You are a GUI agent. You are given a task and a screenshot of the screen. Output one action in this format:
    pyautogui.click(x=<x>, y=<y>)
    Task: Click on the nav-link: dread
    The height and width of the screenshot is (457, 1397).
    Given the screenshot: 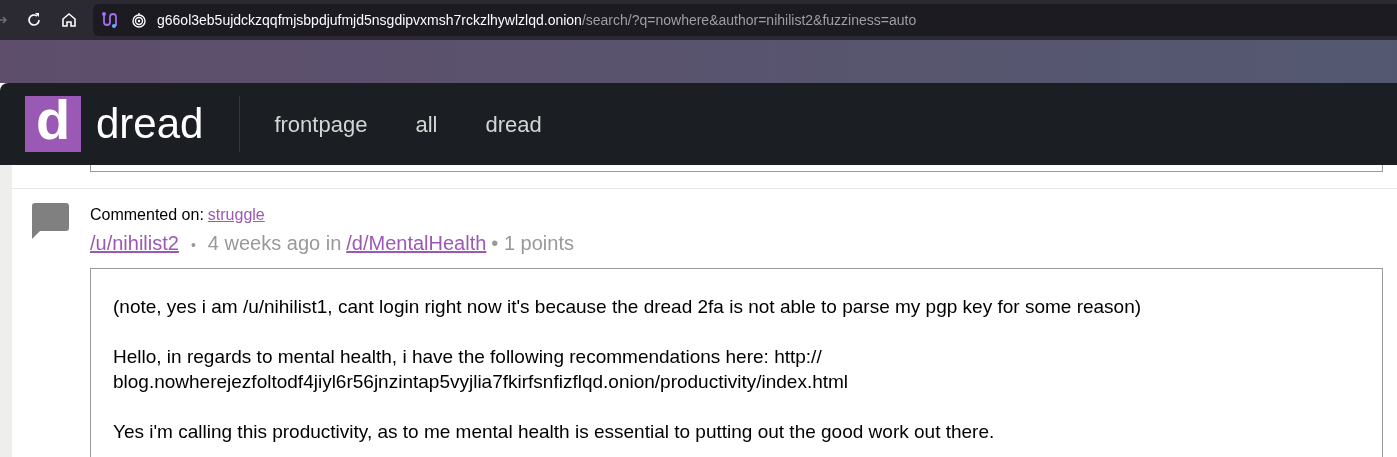 What is the action you would take?
    pyautogui.click(x=513, y=124)
    